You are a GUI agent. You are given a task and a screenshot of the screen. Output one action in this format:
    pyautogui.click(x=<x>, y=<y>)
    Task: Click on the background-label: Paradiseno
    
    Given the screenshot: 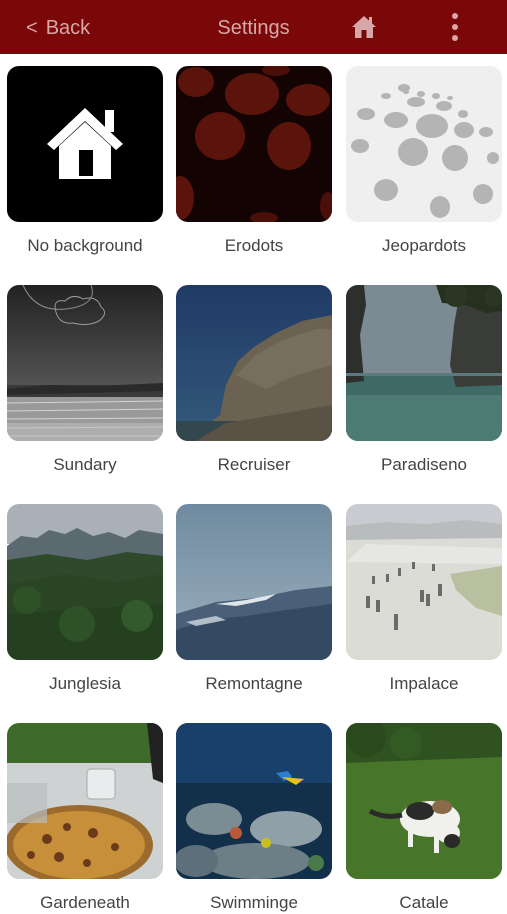 What is the action you would take?
    pyautogui.click(x=423, y=464)
    